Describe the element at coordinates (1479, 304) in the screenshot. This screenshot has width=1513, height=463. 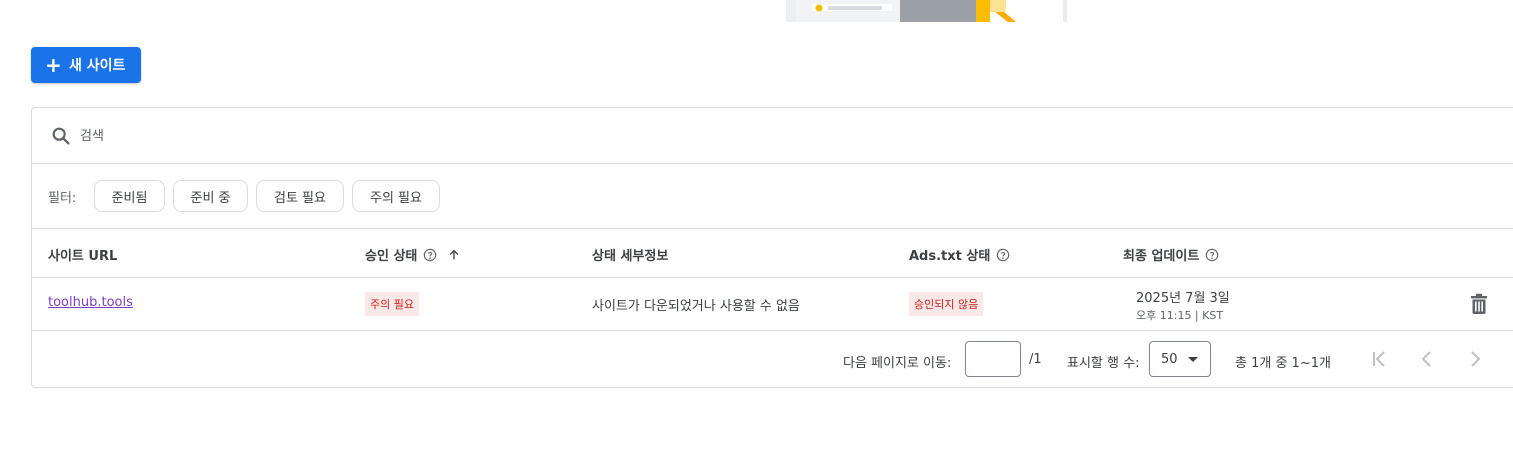
I see `delete-icon` at that location.